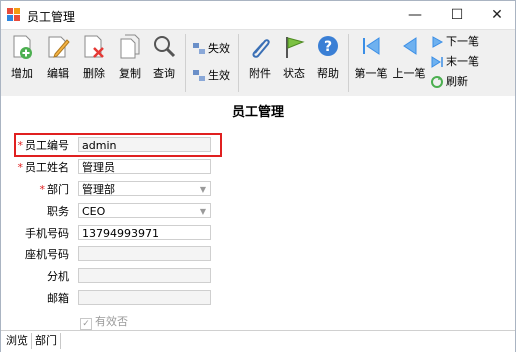 Image resolution: width=516 pixels, height=352 pixels. Describe the element at coordinates (58, 276) in the screenshot. I see `extension-label: 分机` at that location.